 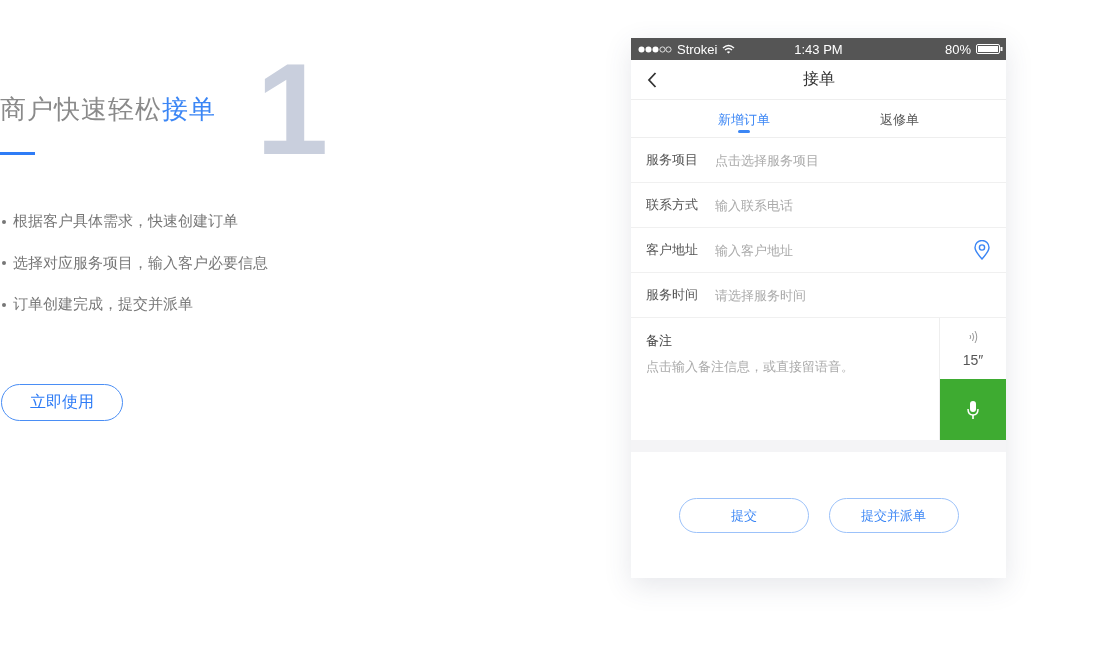 What do you see at coordinates (973, 336) in the screenshot?
I see `sound-wave-icon` at bounding box center [973, 336].